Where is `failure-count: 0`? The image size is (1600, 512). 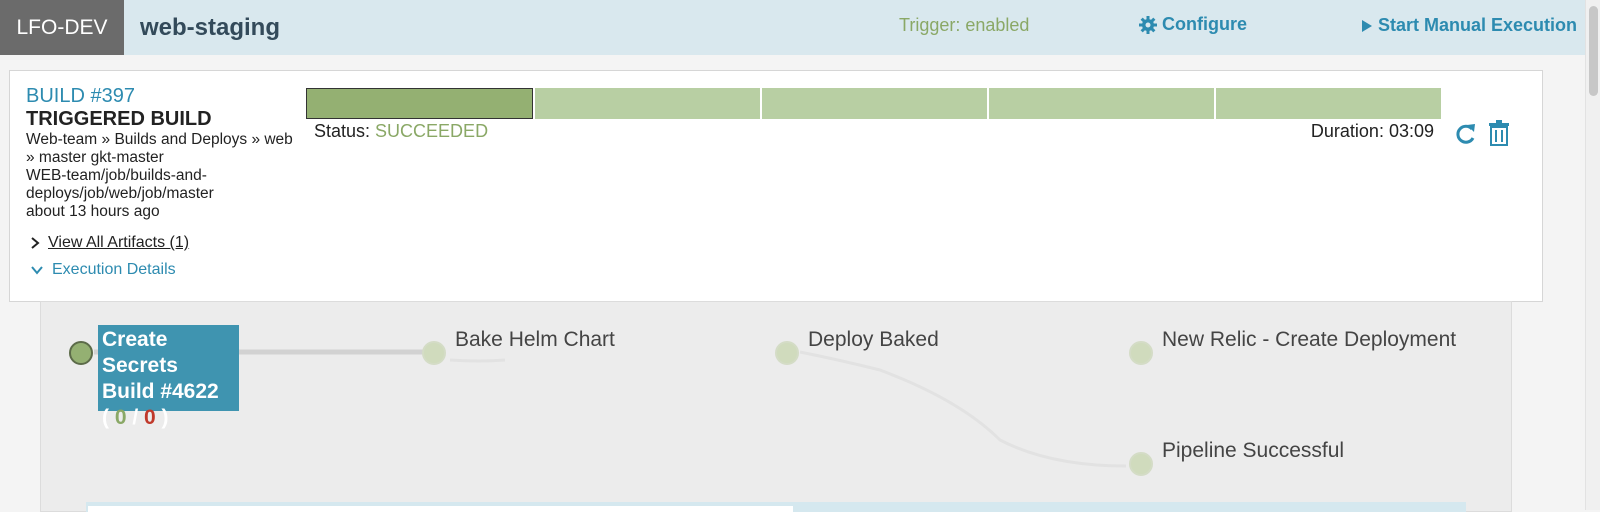
failure-count: 0 is located at coordinates (150, 417).